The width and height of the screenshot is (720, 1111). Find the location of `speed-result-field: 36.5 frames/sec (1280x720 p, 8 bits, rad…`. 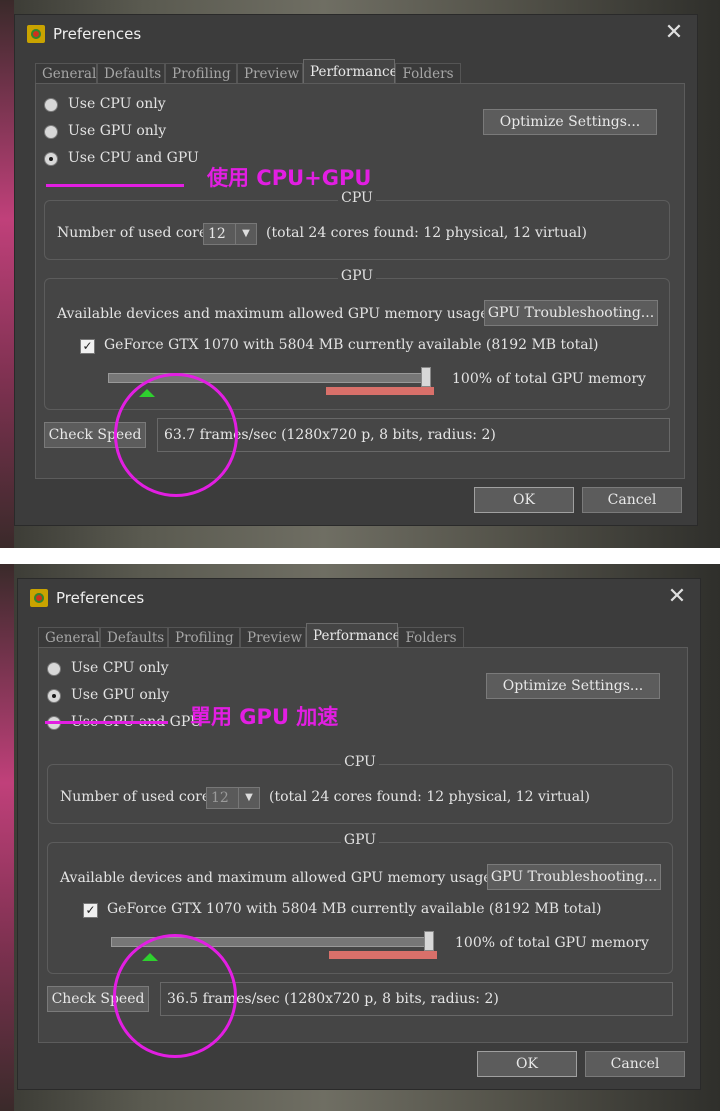

speed-result-field: 36.5 frames/sec (1280x720 p, 8 bits, rad… is located at coordinates (416, 999).